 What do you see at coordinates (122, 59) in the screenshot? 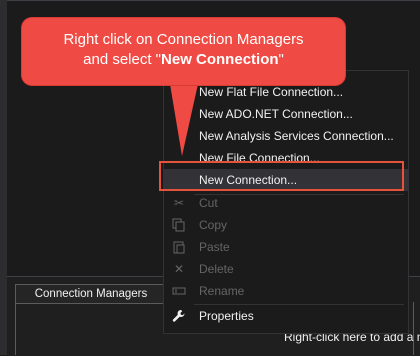
I see `callout-line-2-pre: and select "` at bounding box center [122, 59].